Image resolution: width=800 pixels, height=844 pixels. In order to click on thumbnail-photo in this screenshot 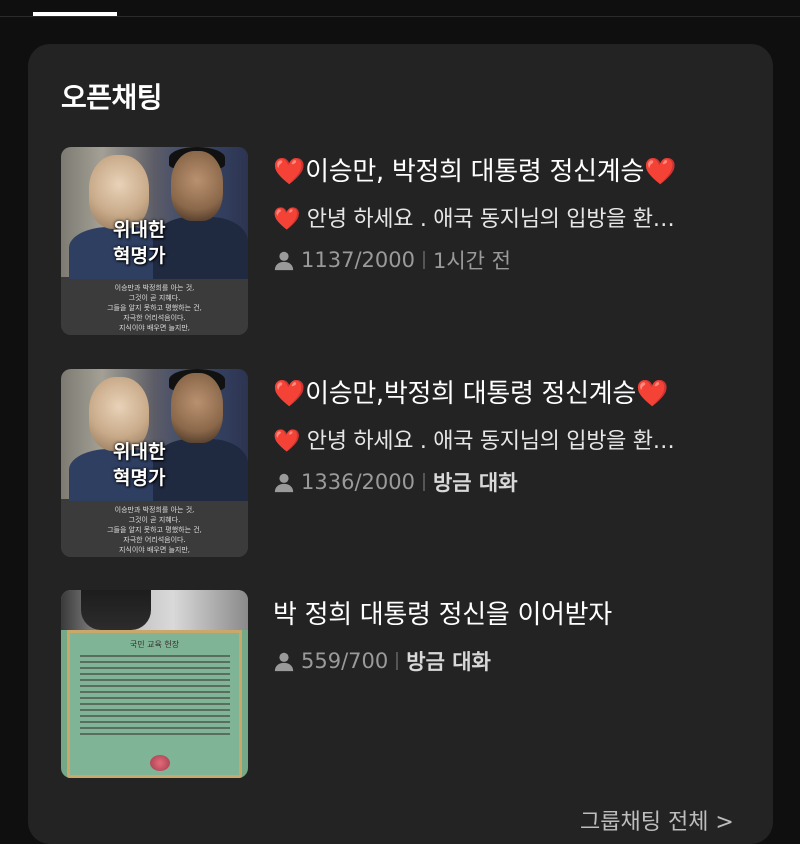, I will do `click(154, 610)`.